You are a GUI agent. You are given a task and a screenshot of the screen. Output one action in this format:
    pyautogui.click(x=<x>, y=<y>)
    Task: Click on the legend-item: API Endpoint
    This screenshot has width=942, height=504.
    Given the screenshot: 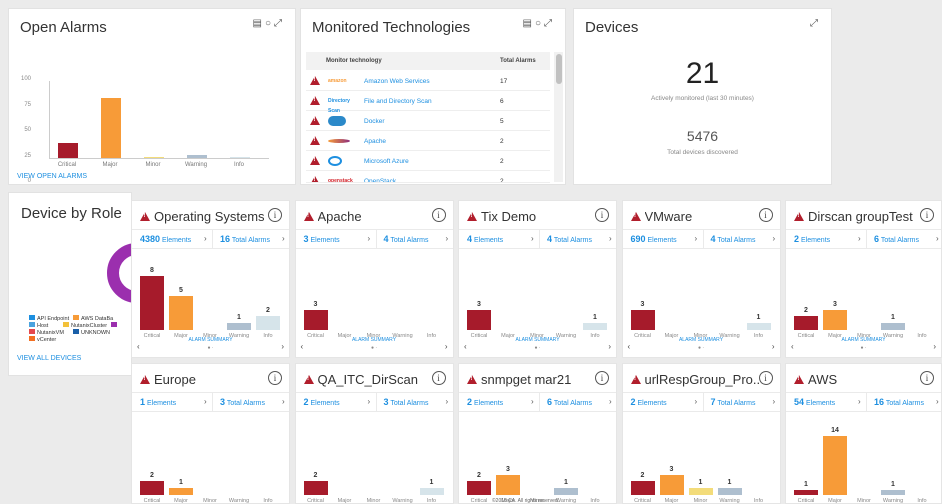 What is the action you would take?
    pyautogui.click(x=49, y=318)
    